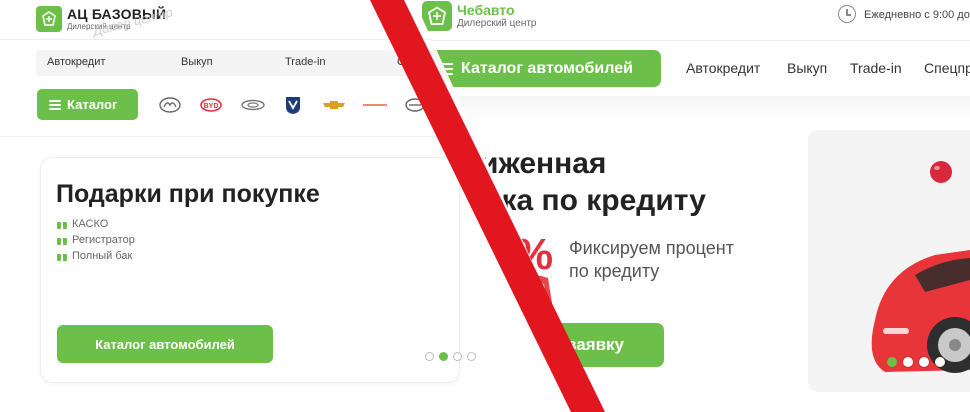 The image size is (970, 412). I want to click on banner-subtitle-line1: Фиксируем процент, so click(651, 248).